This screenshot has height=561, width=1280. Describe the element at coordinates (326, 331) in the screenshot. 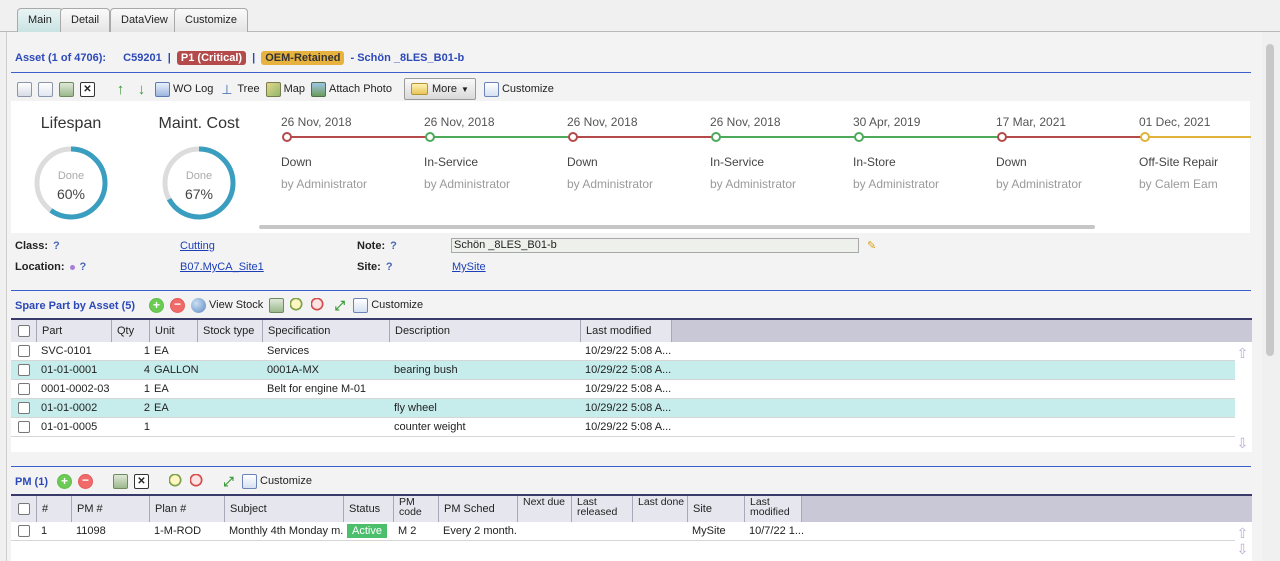

I see `col-specification: Specification` at that location.